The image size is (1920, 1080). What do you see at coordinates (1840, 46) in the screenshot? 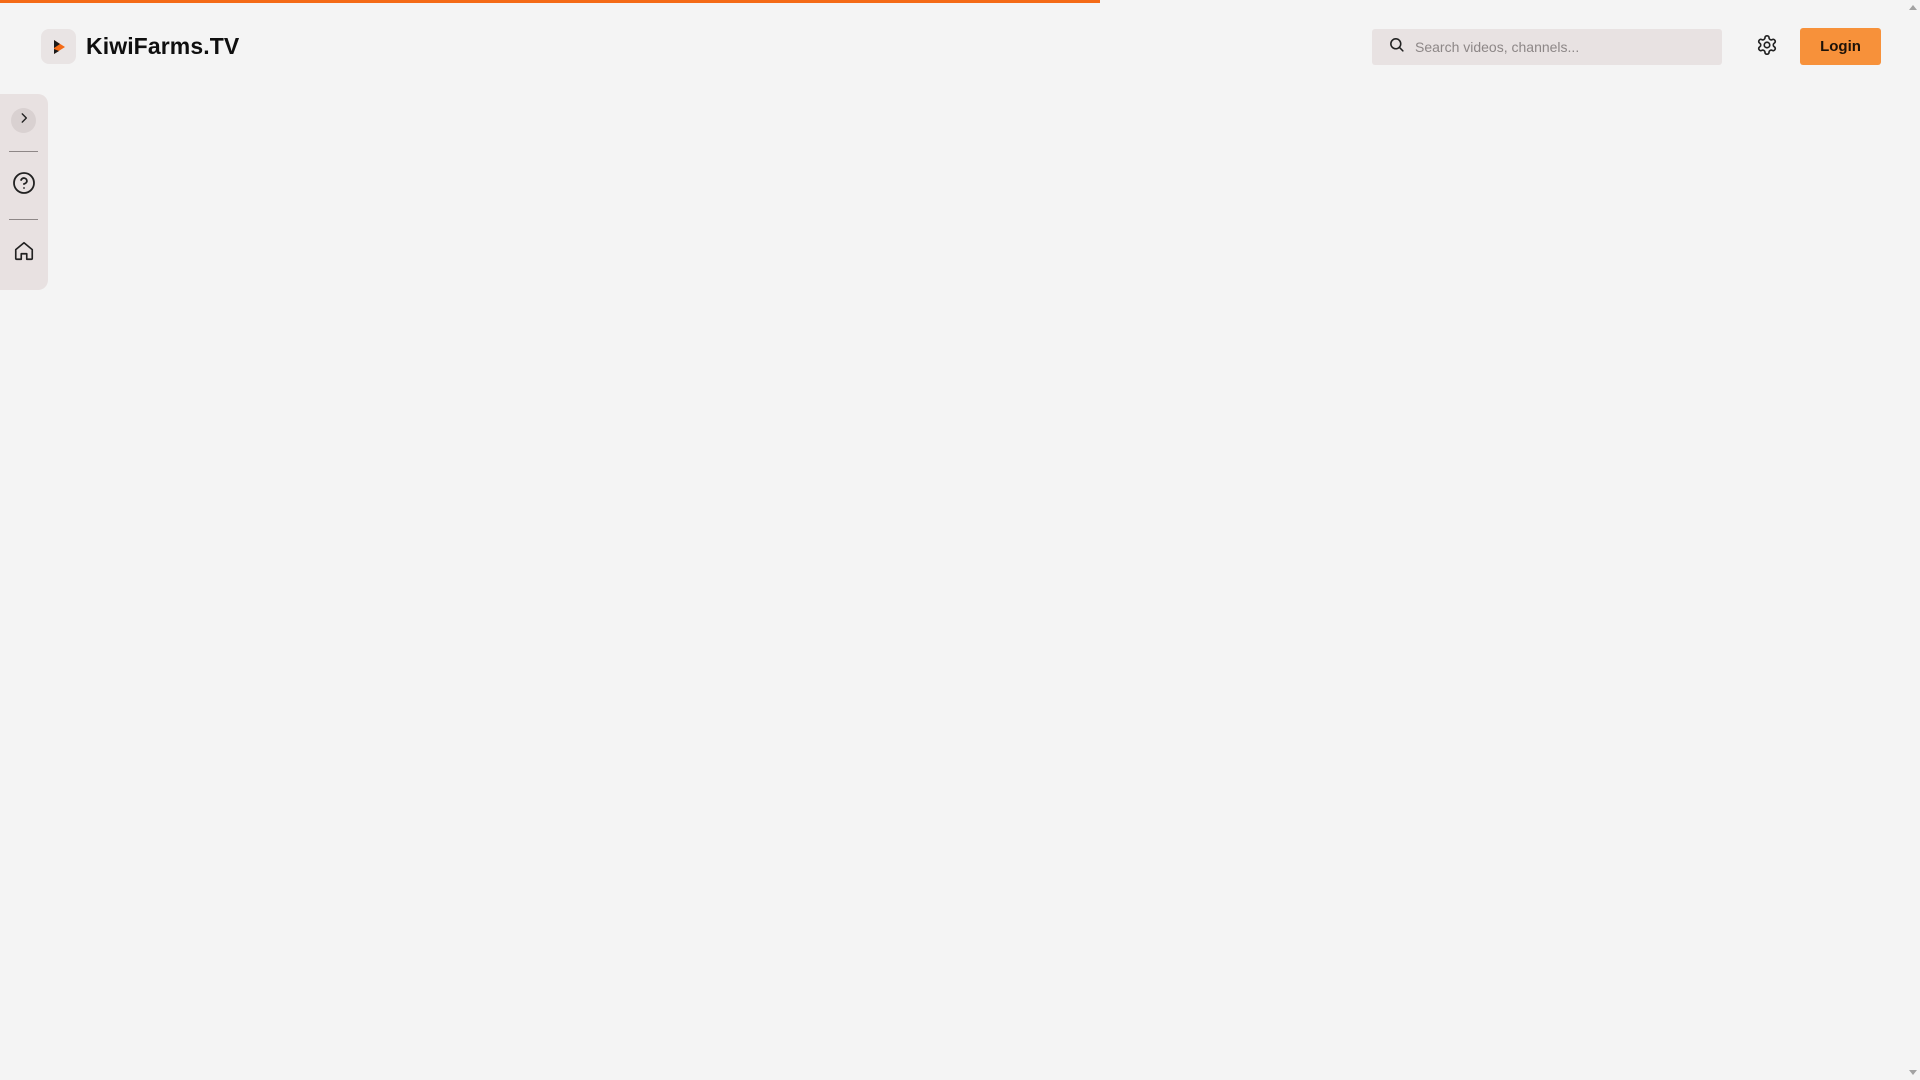
I see `login-button: Login` at bounding box center [1840, 46].